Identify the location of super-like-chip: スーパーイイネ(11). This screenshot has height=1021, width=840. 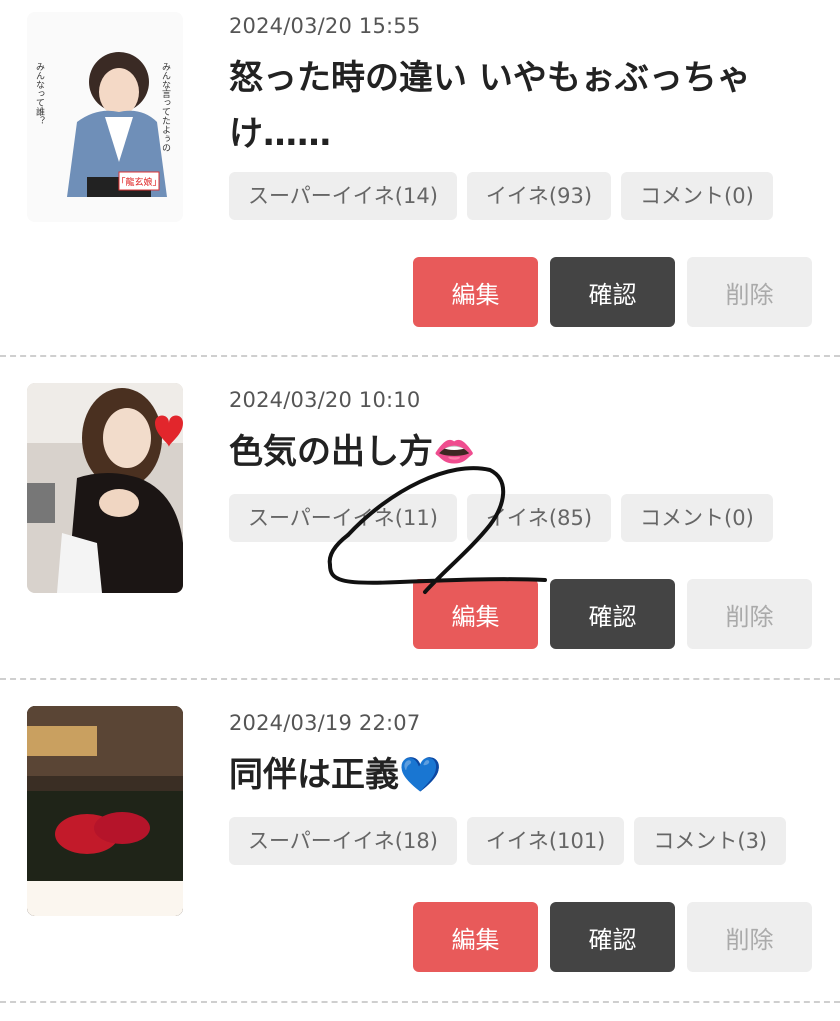
(343, 518).